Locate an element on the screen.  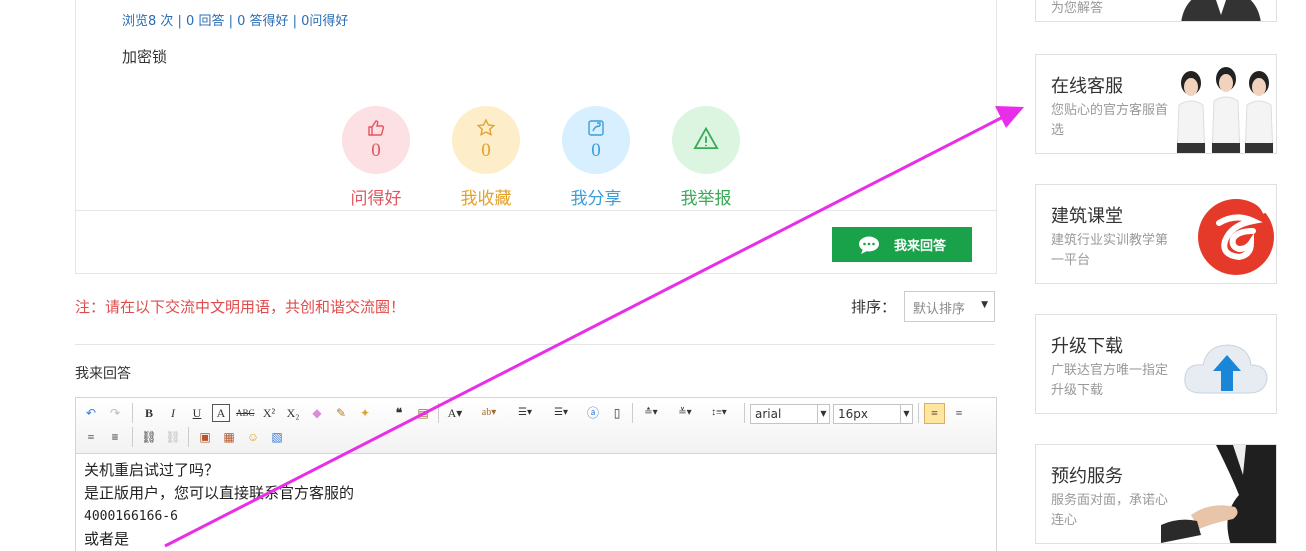
strikethrough-icon: ABC is located at coordinates (245, 413).